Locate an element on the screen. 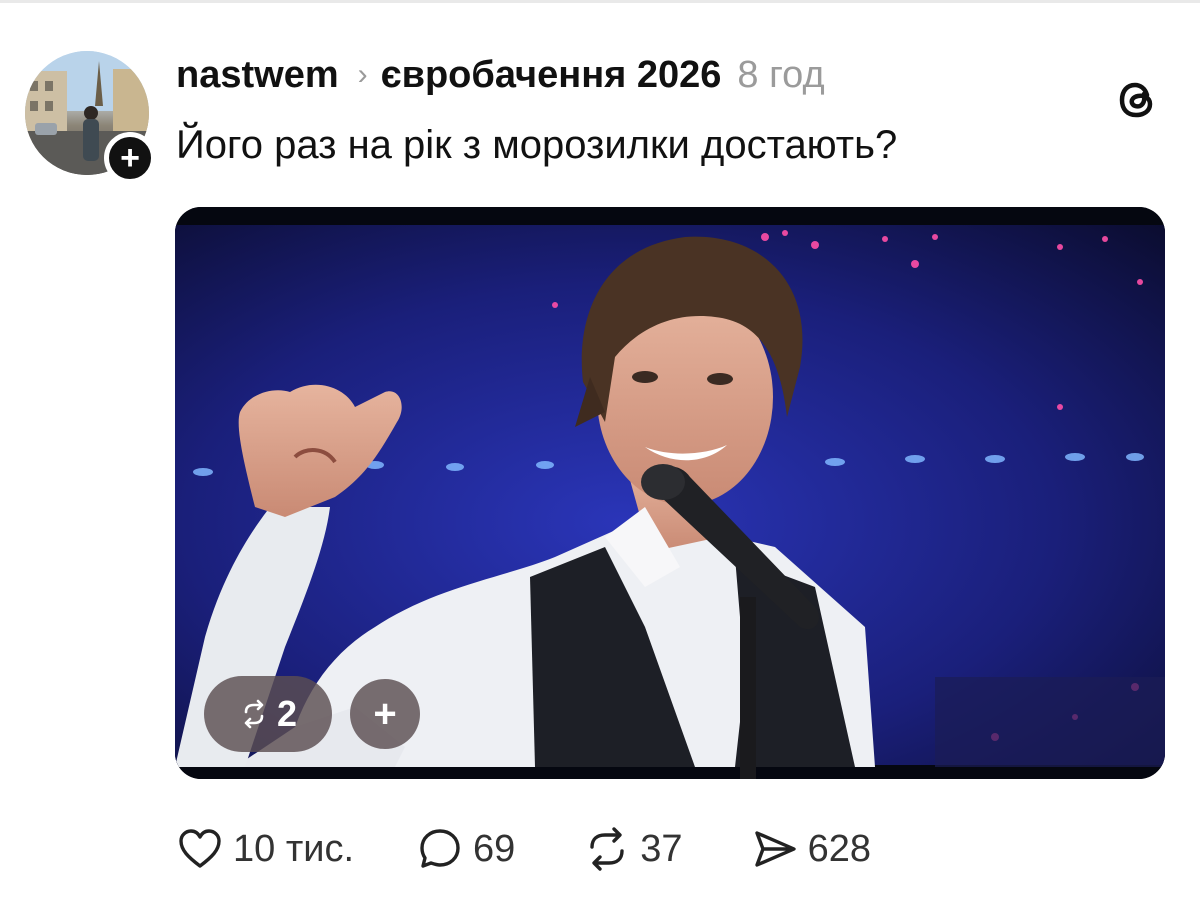 The image size is (1200, 901). heart-icon is located at coordinates (200, 848).